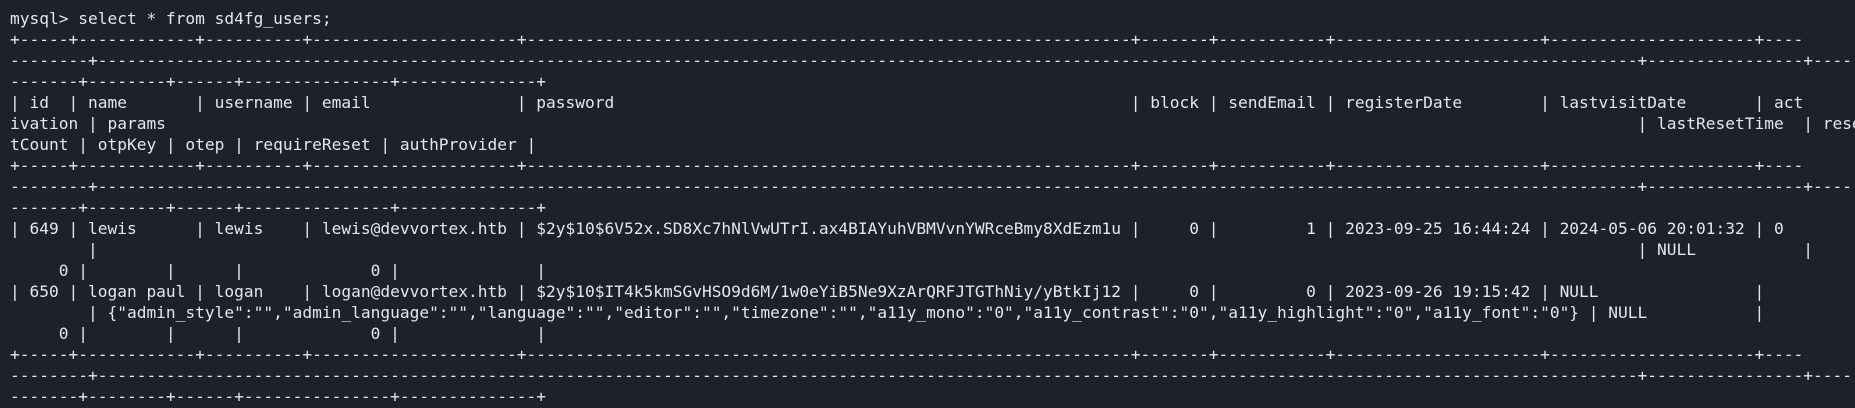  What do you see at coordinates (171, 18) in the screenshot?
I see `terminal-line-prompt: mysql> select * from sd4fg_users;` at bounding box center [171, 18].